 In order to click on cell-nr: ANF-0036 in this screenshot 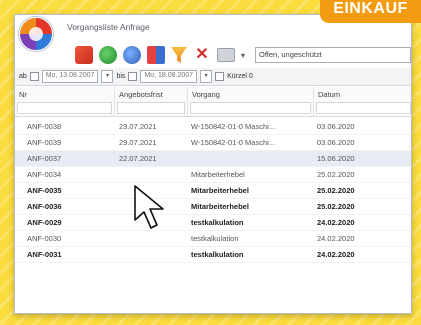, I will do `click(44, 206)`.